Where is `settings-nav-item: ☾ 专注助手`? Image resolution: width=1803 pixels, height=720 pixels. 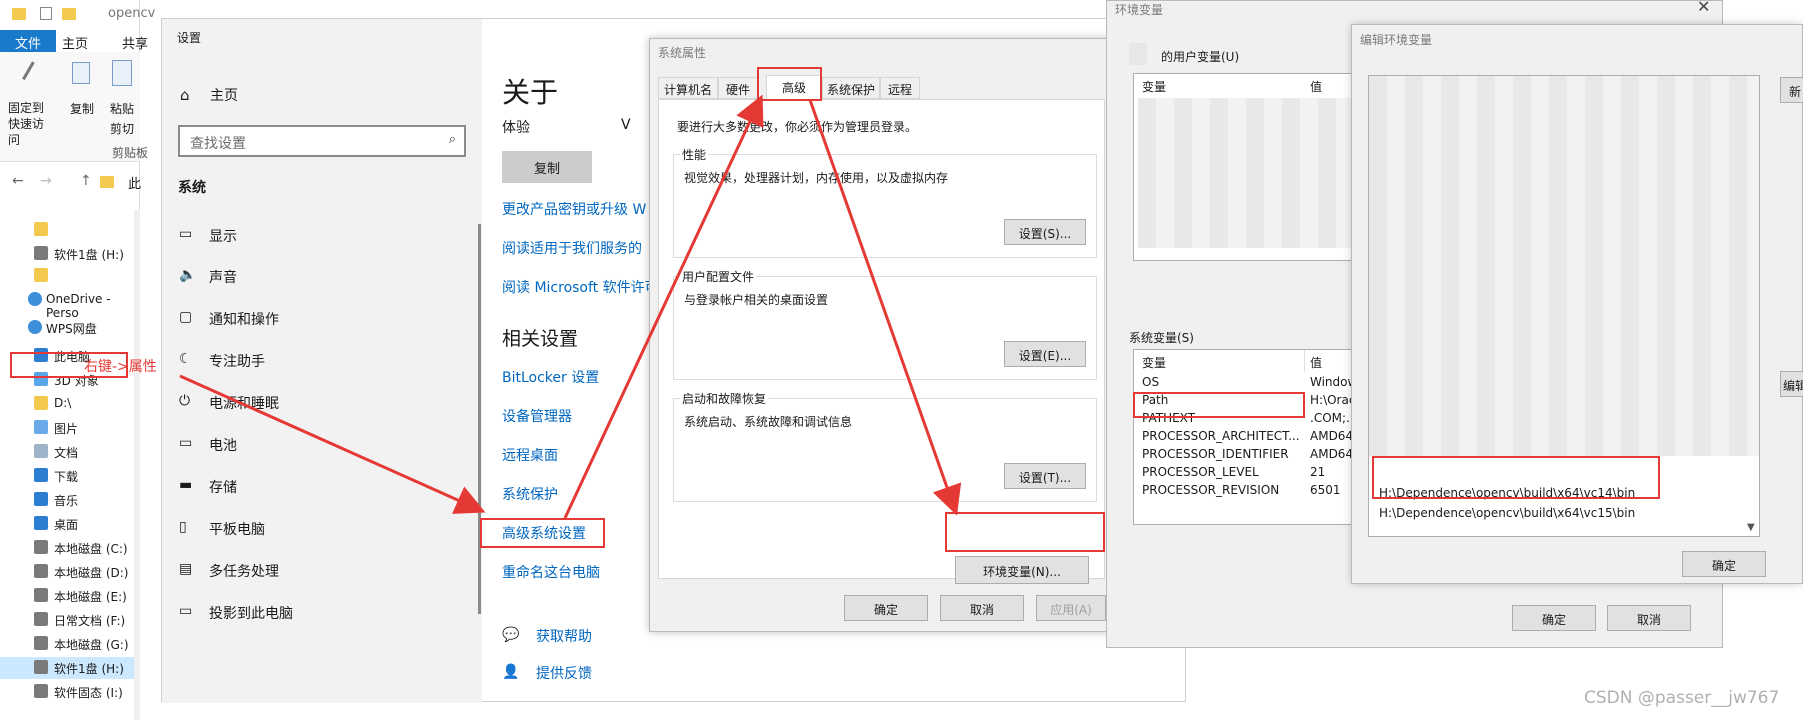 settings-nav-item: ☾ 专注助手 is located at coordinates (304, 361).